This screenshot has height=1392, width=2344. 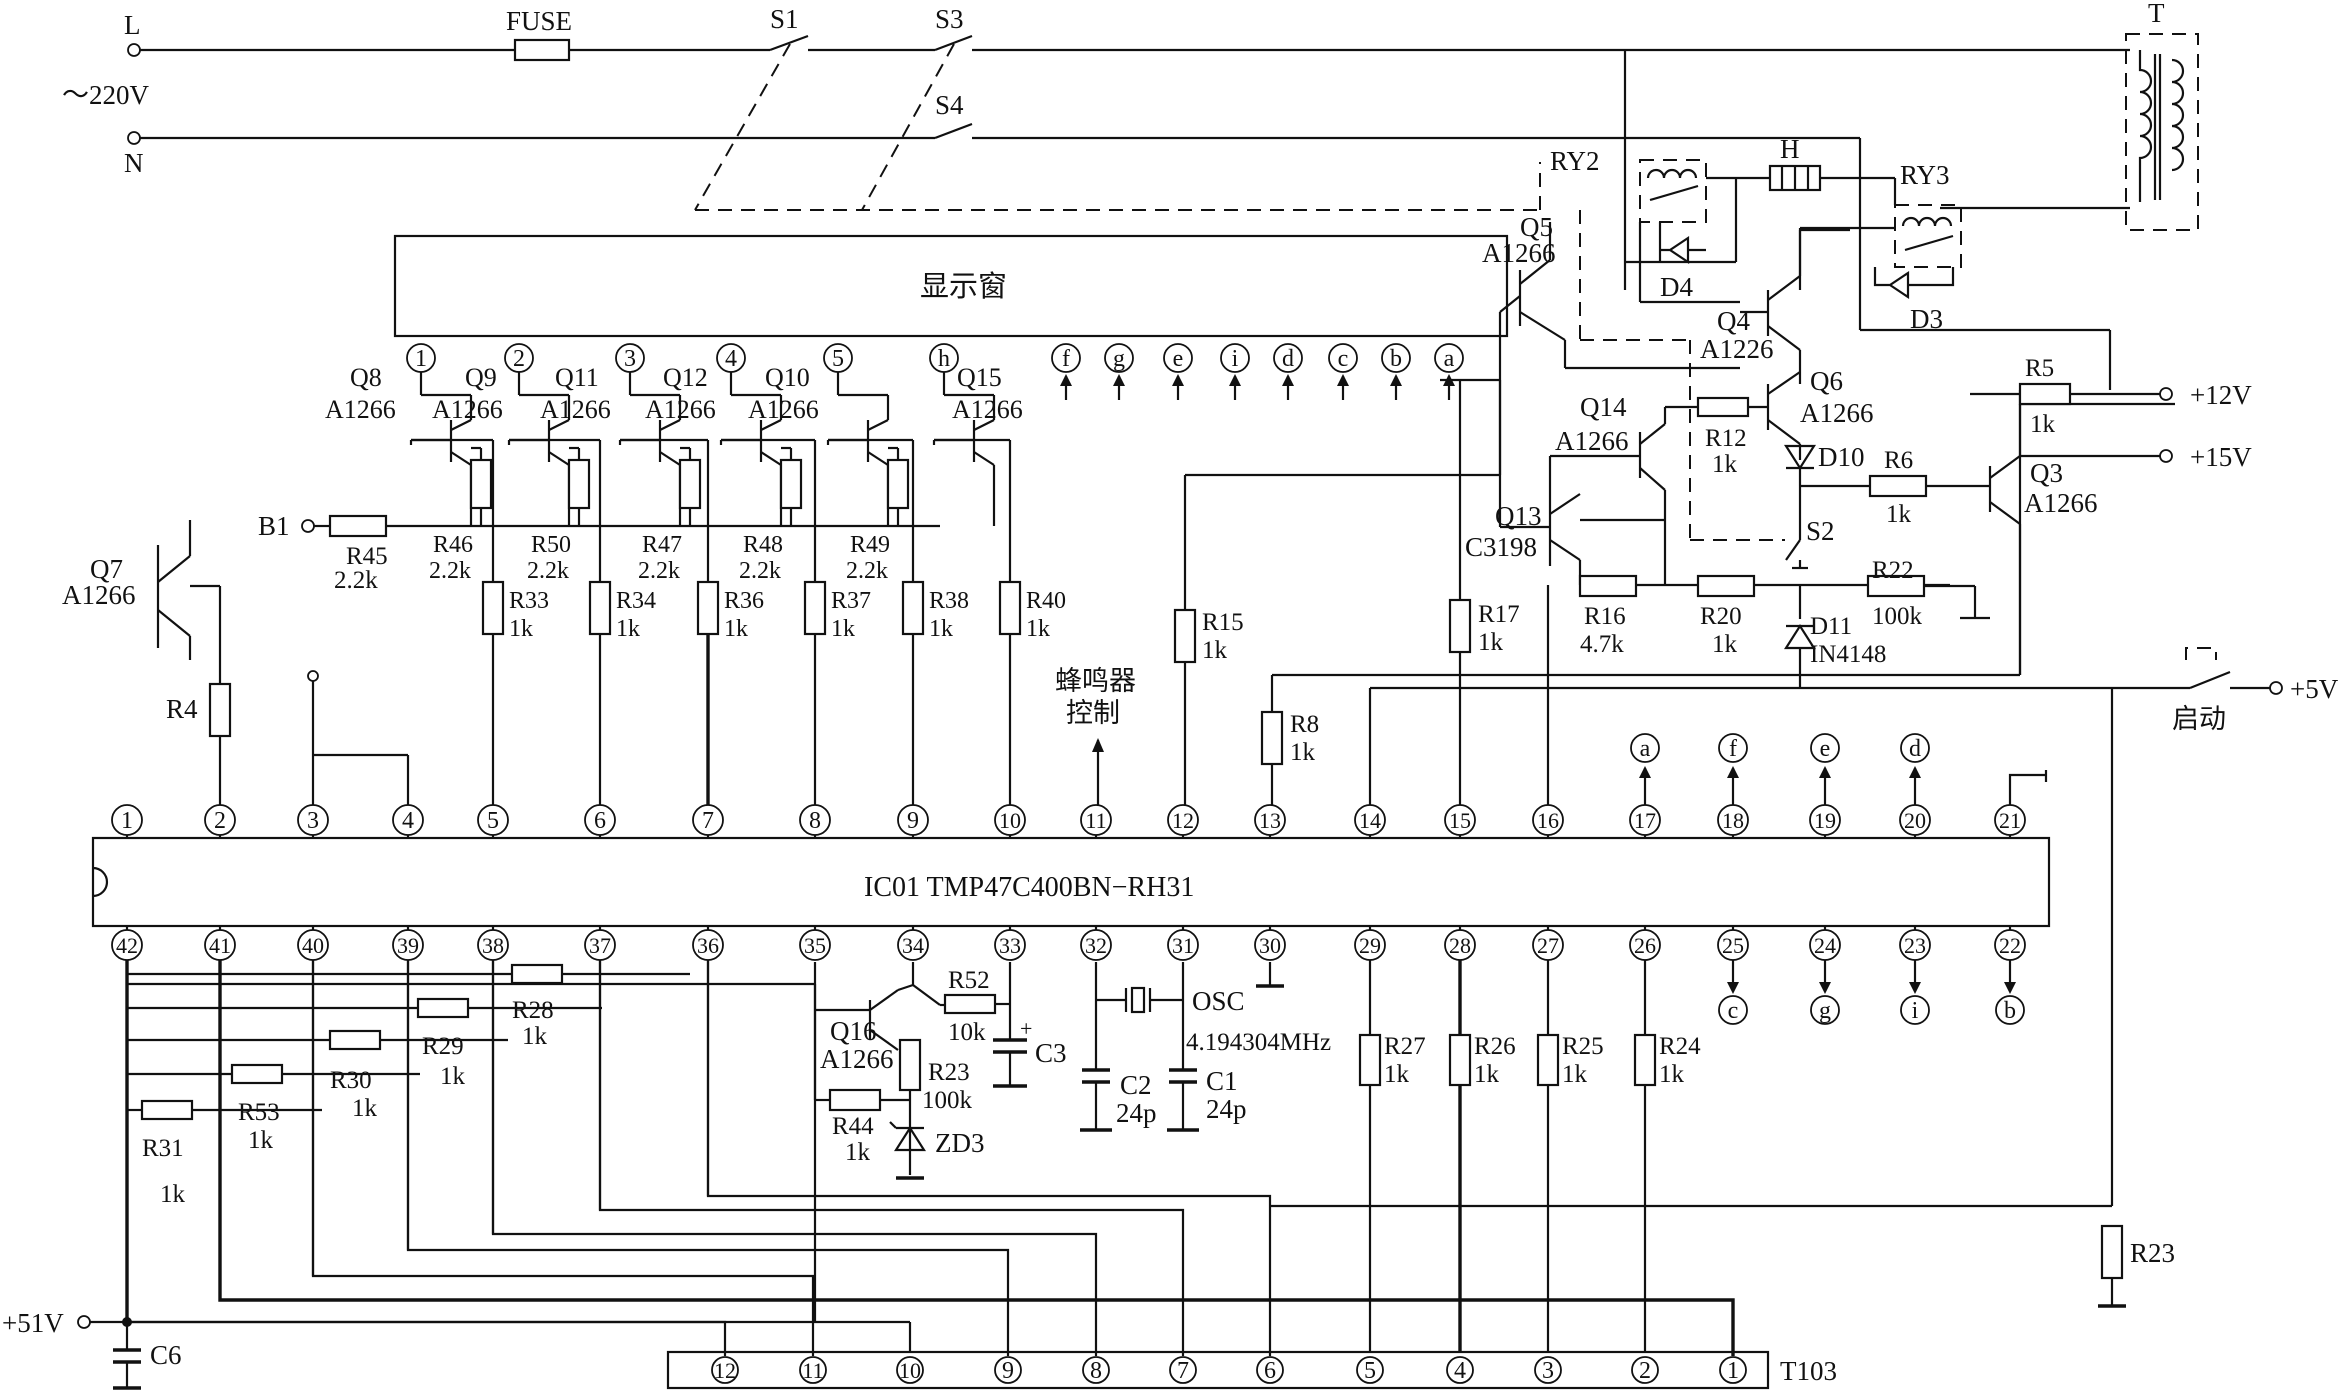 What do you see at coordinates (630, 359) in the screenshot?
I see `display-grid-3-label: 3` at bounding box center [630, 359].